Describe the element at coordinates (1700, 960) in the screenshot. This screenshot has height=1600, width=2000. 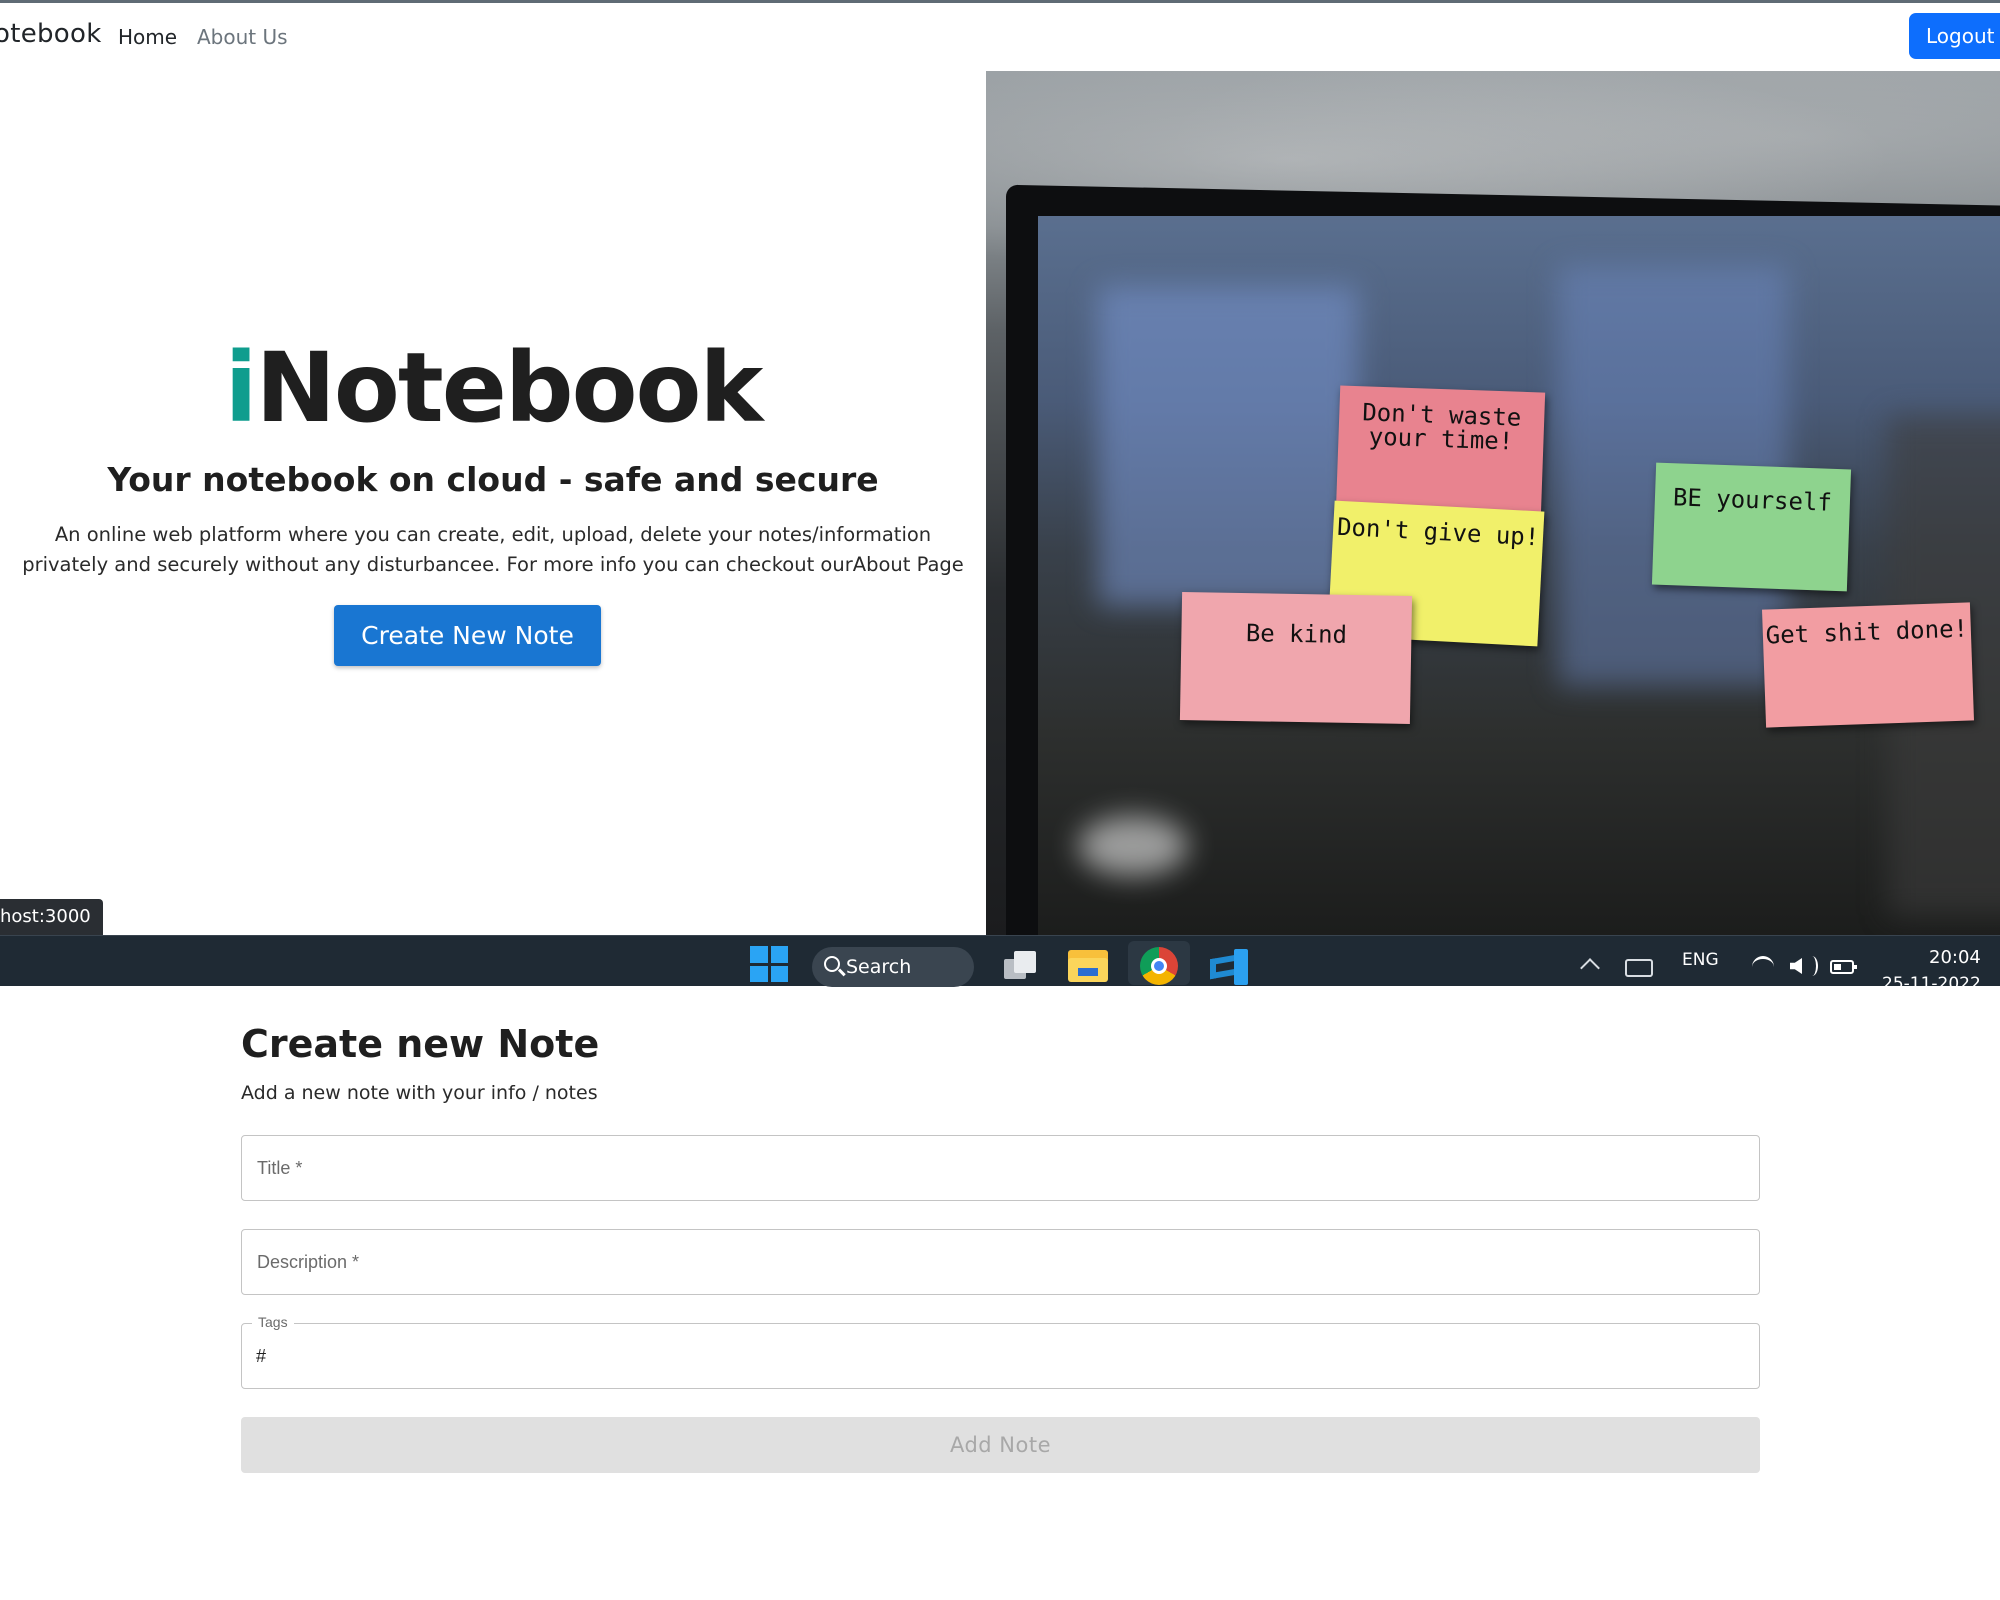
I see `language-indicator: ENG` at that location.